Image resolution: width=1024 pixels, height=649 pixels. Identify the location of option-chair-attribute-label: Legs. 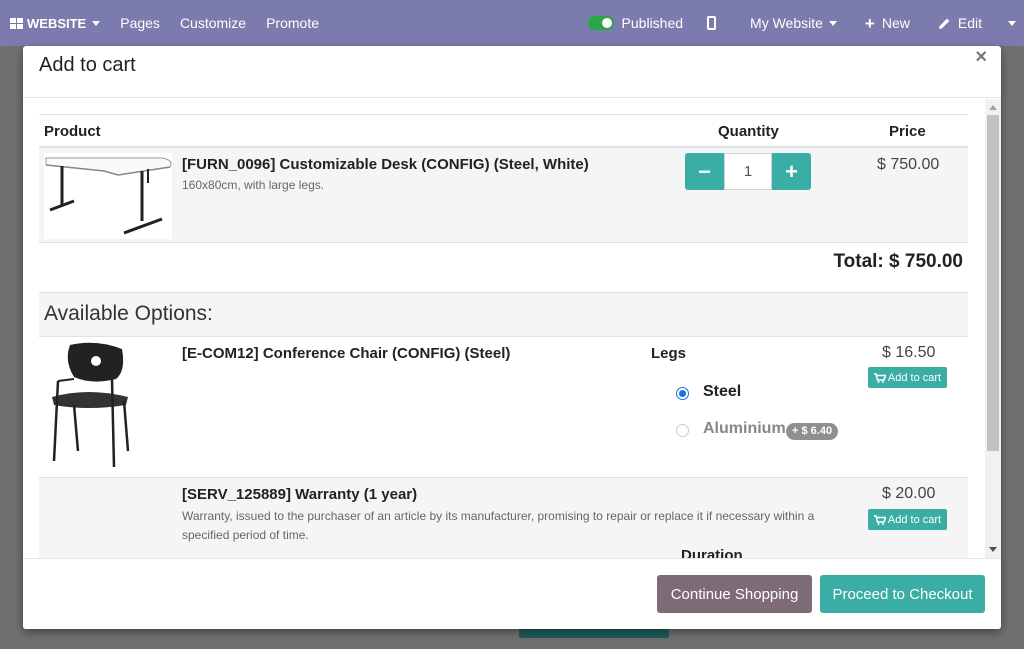
(669, 353).